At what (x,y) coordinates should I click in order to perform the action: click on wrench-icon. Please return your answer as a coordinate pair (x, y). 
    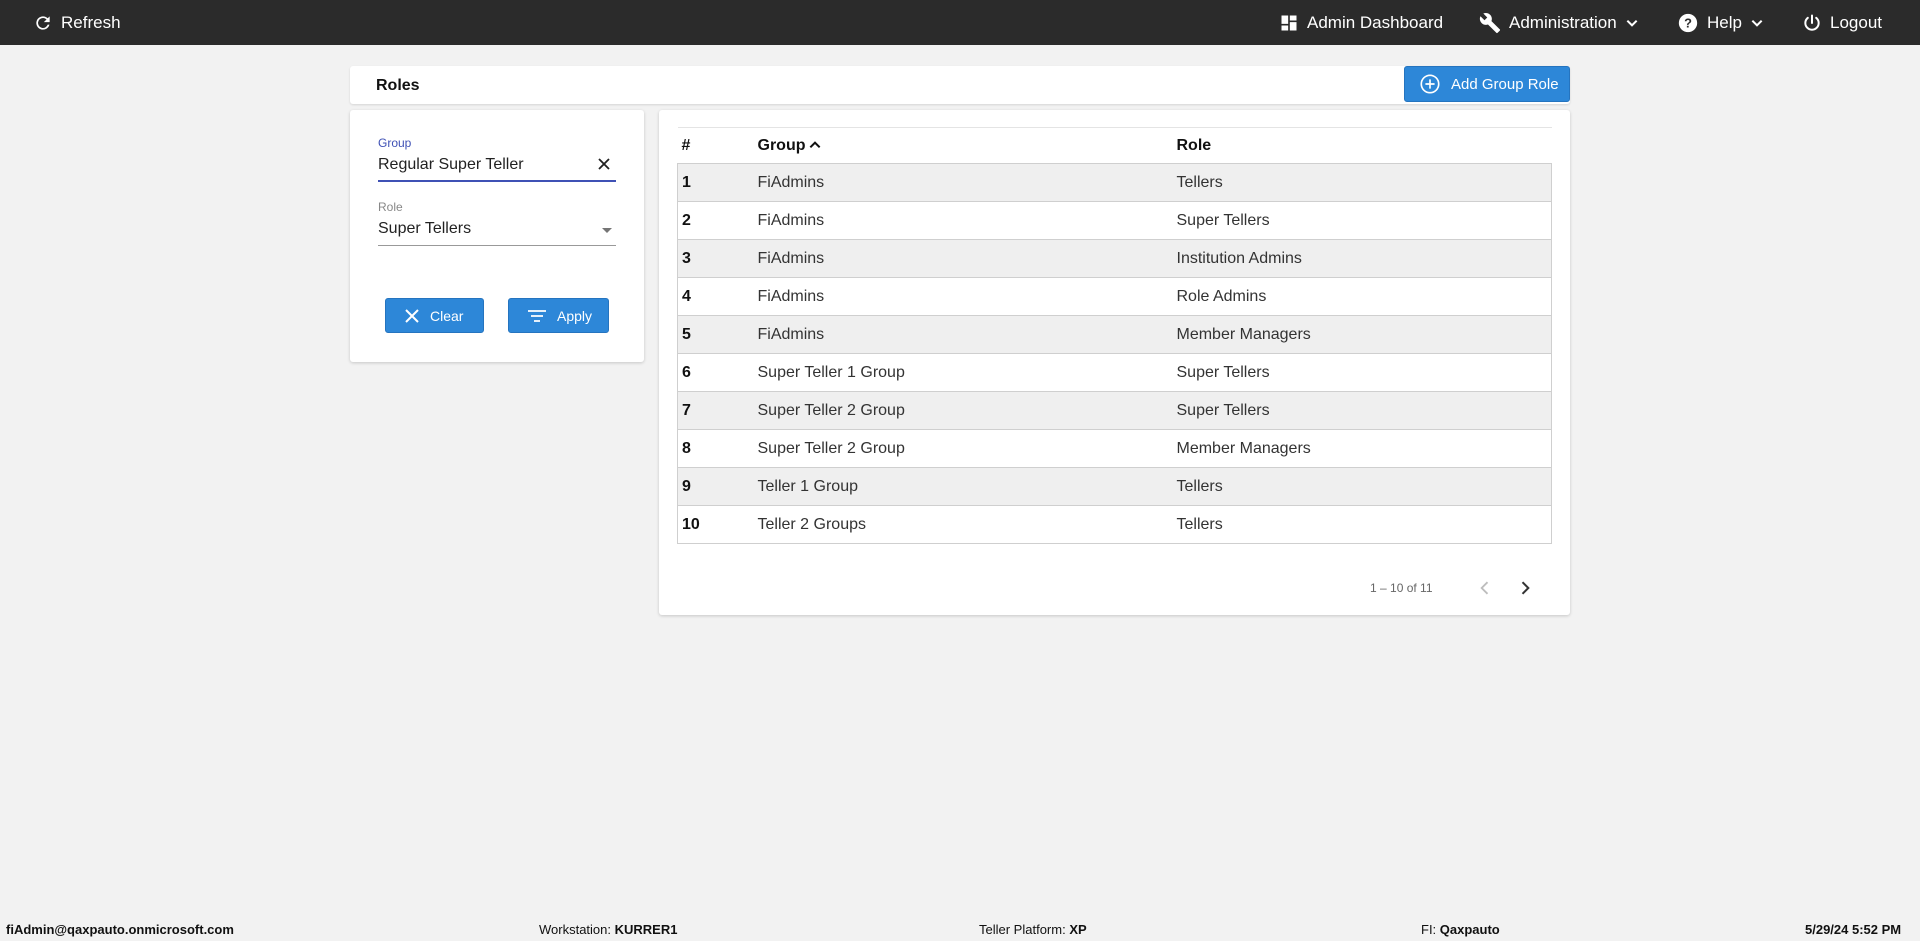
    Looking at the image, I should click on (1490, 22).